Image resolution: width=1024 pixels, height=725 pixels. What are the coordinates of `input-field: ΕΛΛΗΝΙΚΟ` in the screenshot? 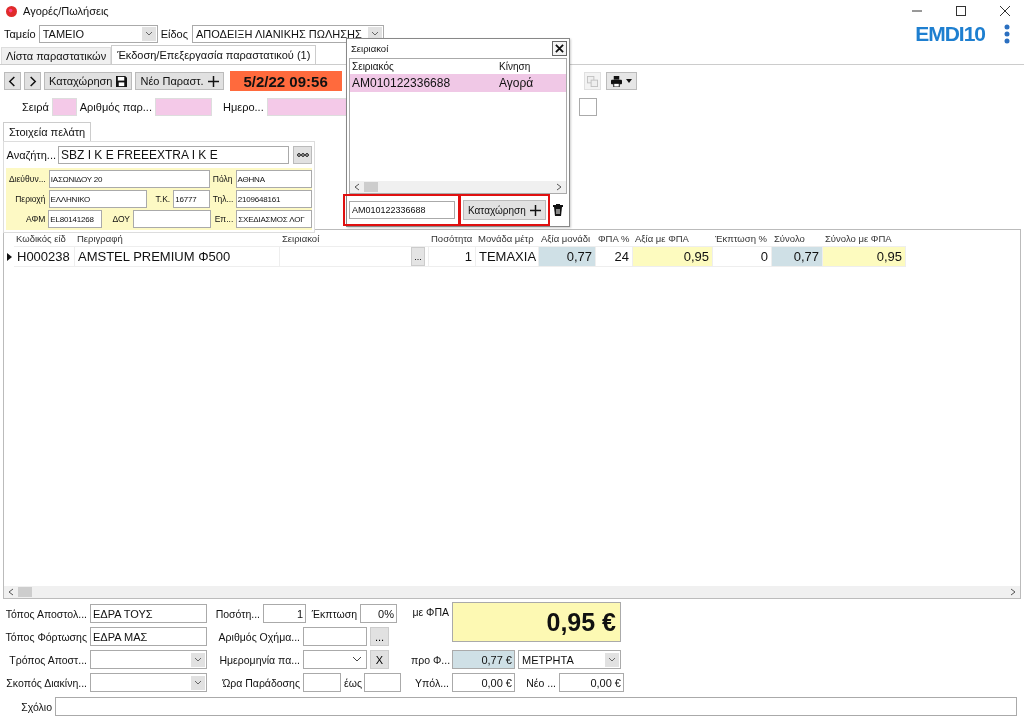 It's located at (98, 199).